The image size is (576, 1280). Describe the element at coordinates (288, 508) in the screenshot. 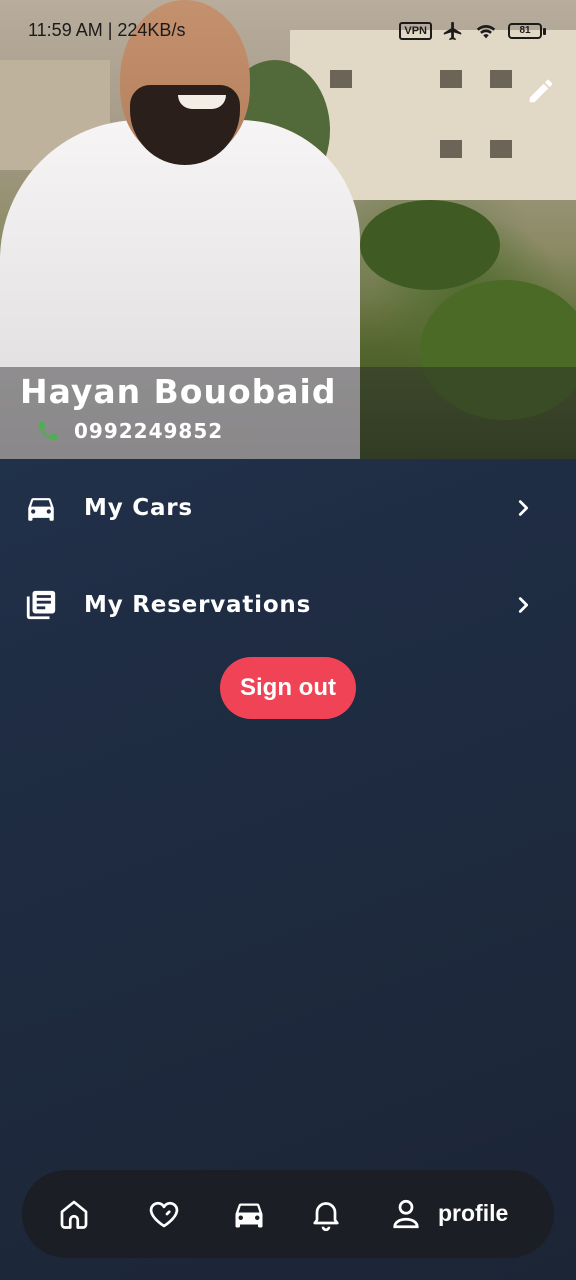

I see `menu-item-my-cars: My Cars` at that location.